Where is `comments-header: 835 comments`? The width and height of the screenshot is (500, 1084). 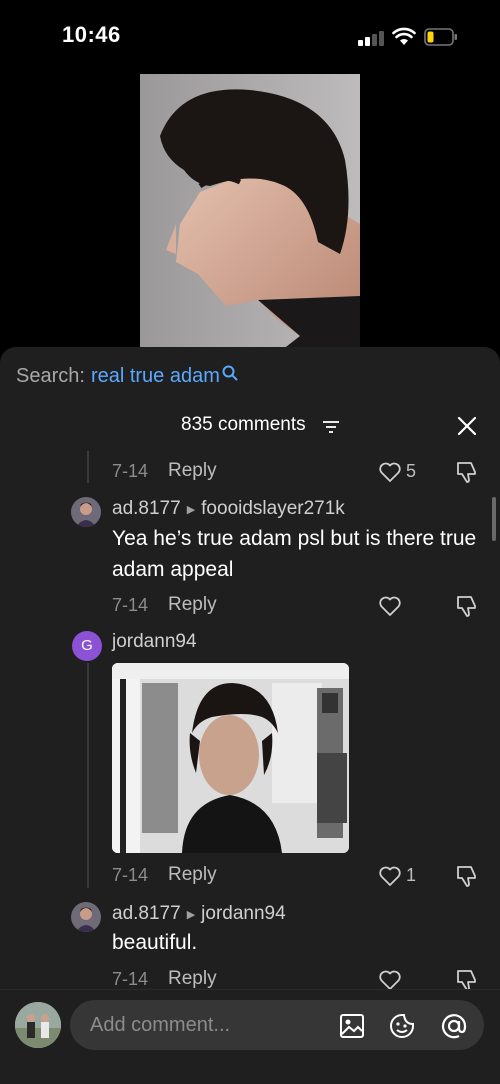
comments-header: 835 comments is located at coordinates (250, 426).